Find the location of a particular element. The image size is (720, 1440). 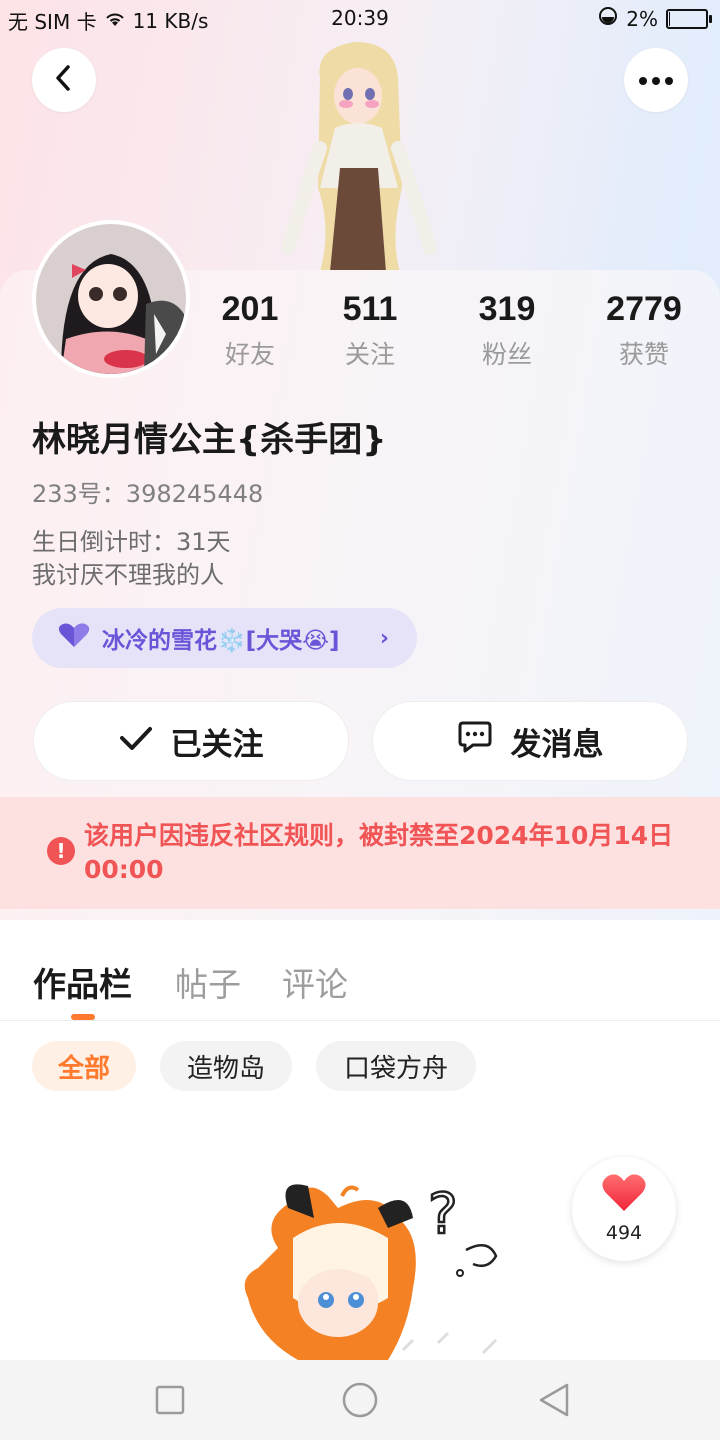

more-dots-icon is located at coordinates (656, 80).